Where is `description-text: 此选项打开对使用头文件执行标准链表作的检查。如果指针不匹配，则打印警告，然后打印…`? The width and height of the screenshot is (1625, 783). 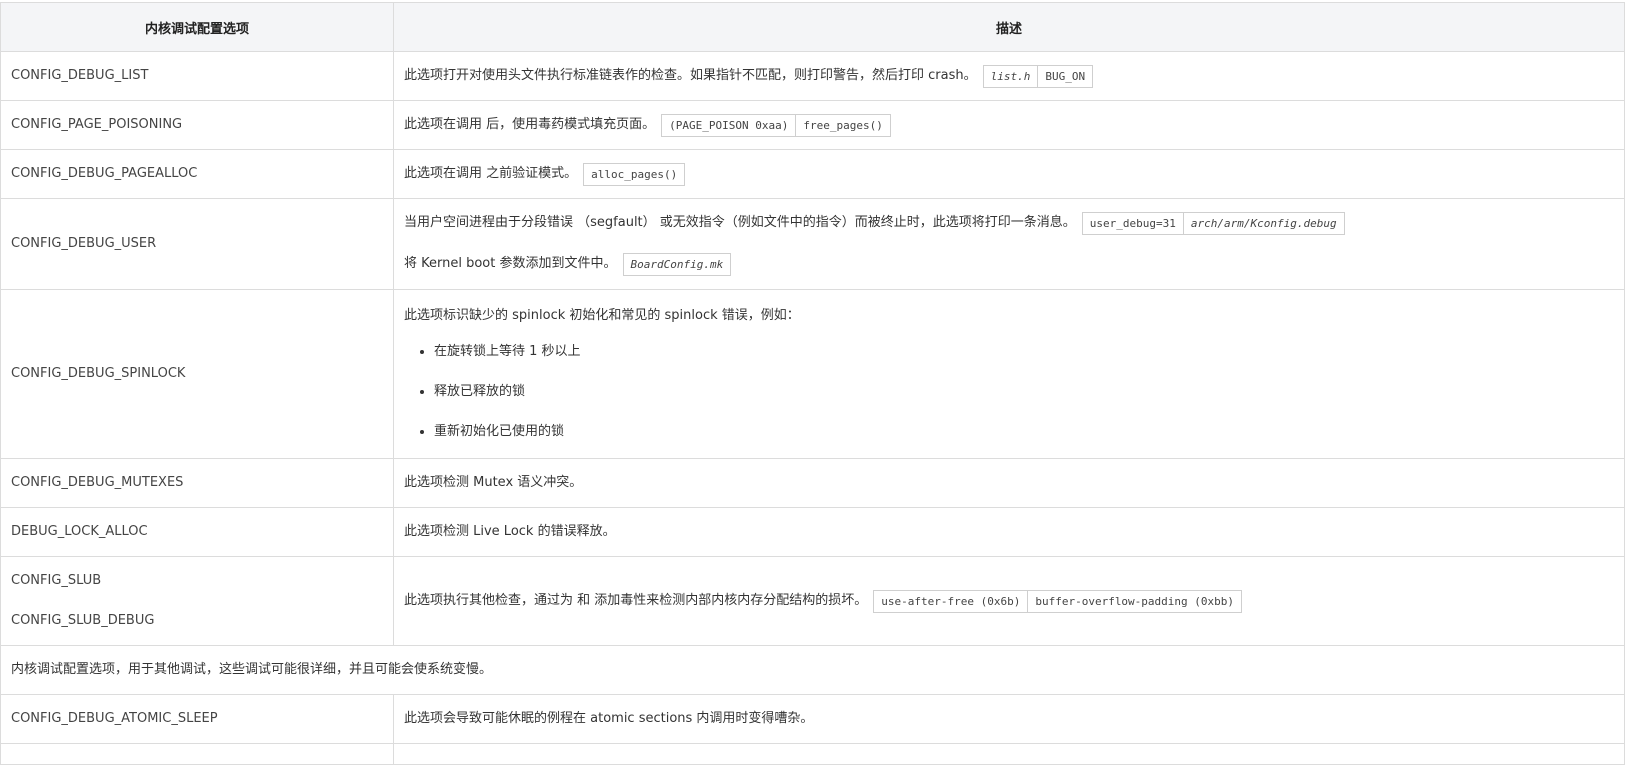
description-text: 此选项打开对使用头文件执行标准链表作的检查。如果指针不匹配，则打印警告，然后打印… is located at coordinates (690, 75).